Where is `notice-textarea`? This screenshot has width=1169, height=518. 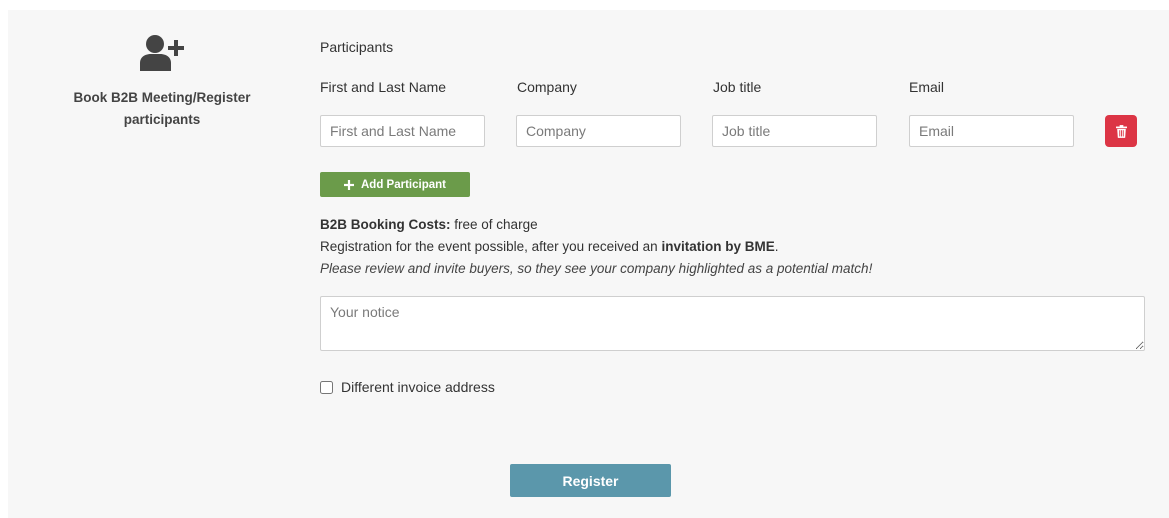
notice-textarea is located at coordinates (732, 323).